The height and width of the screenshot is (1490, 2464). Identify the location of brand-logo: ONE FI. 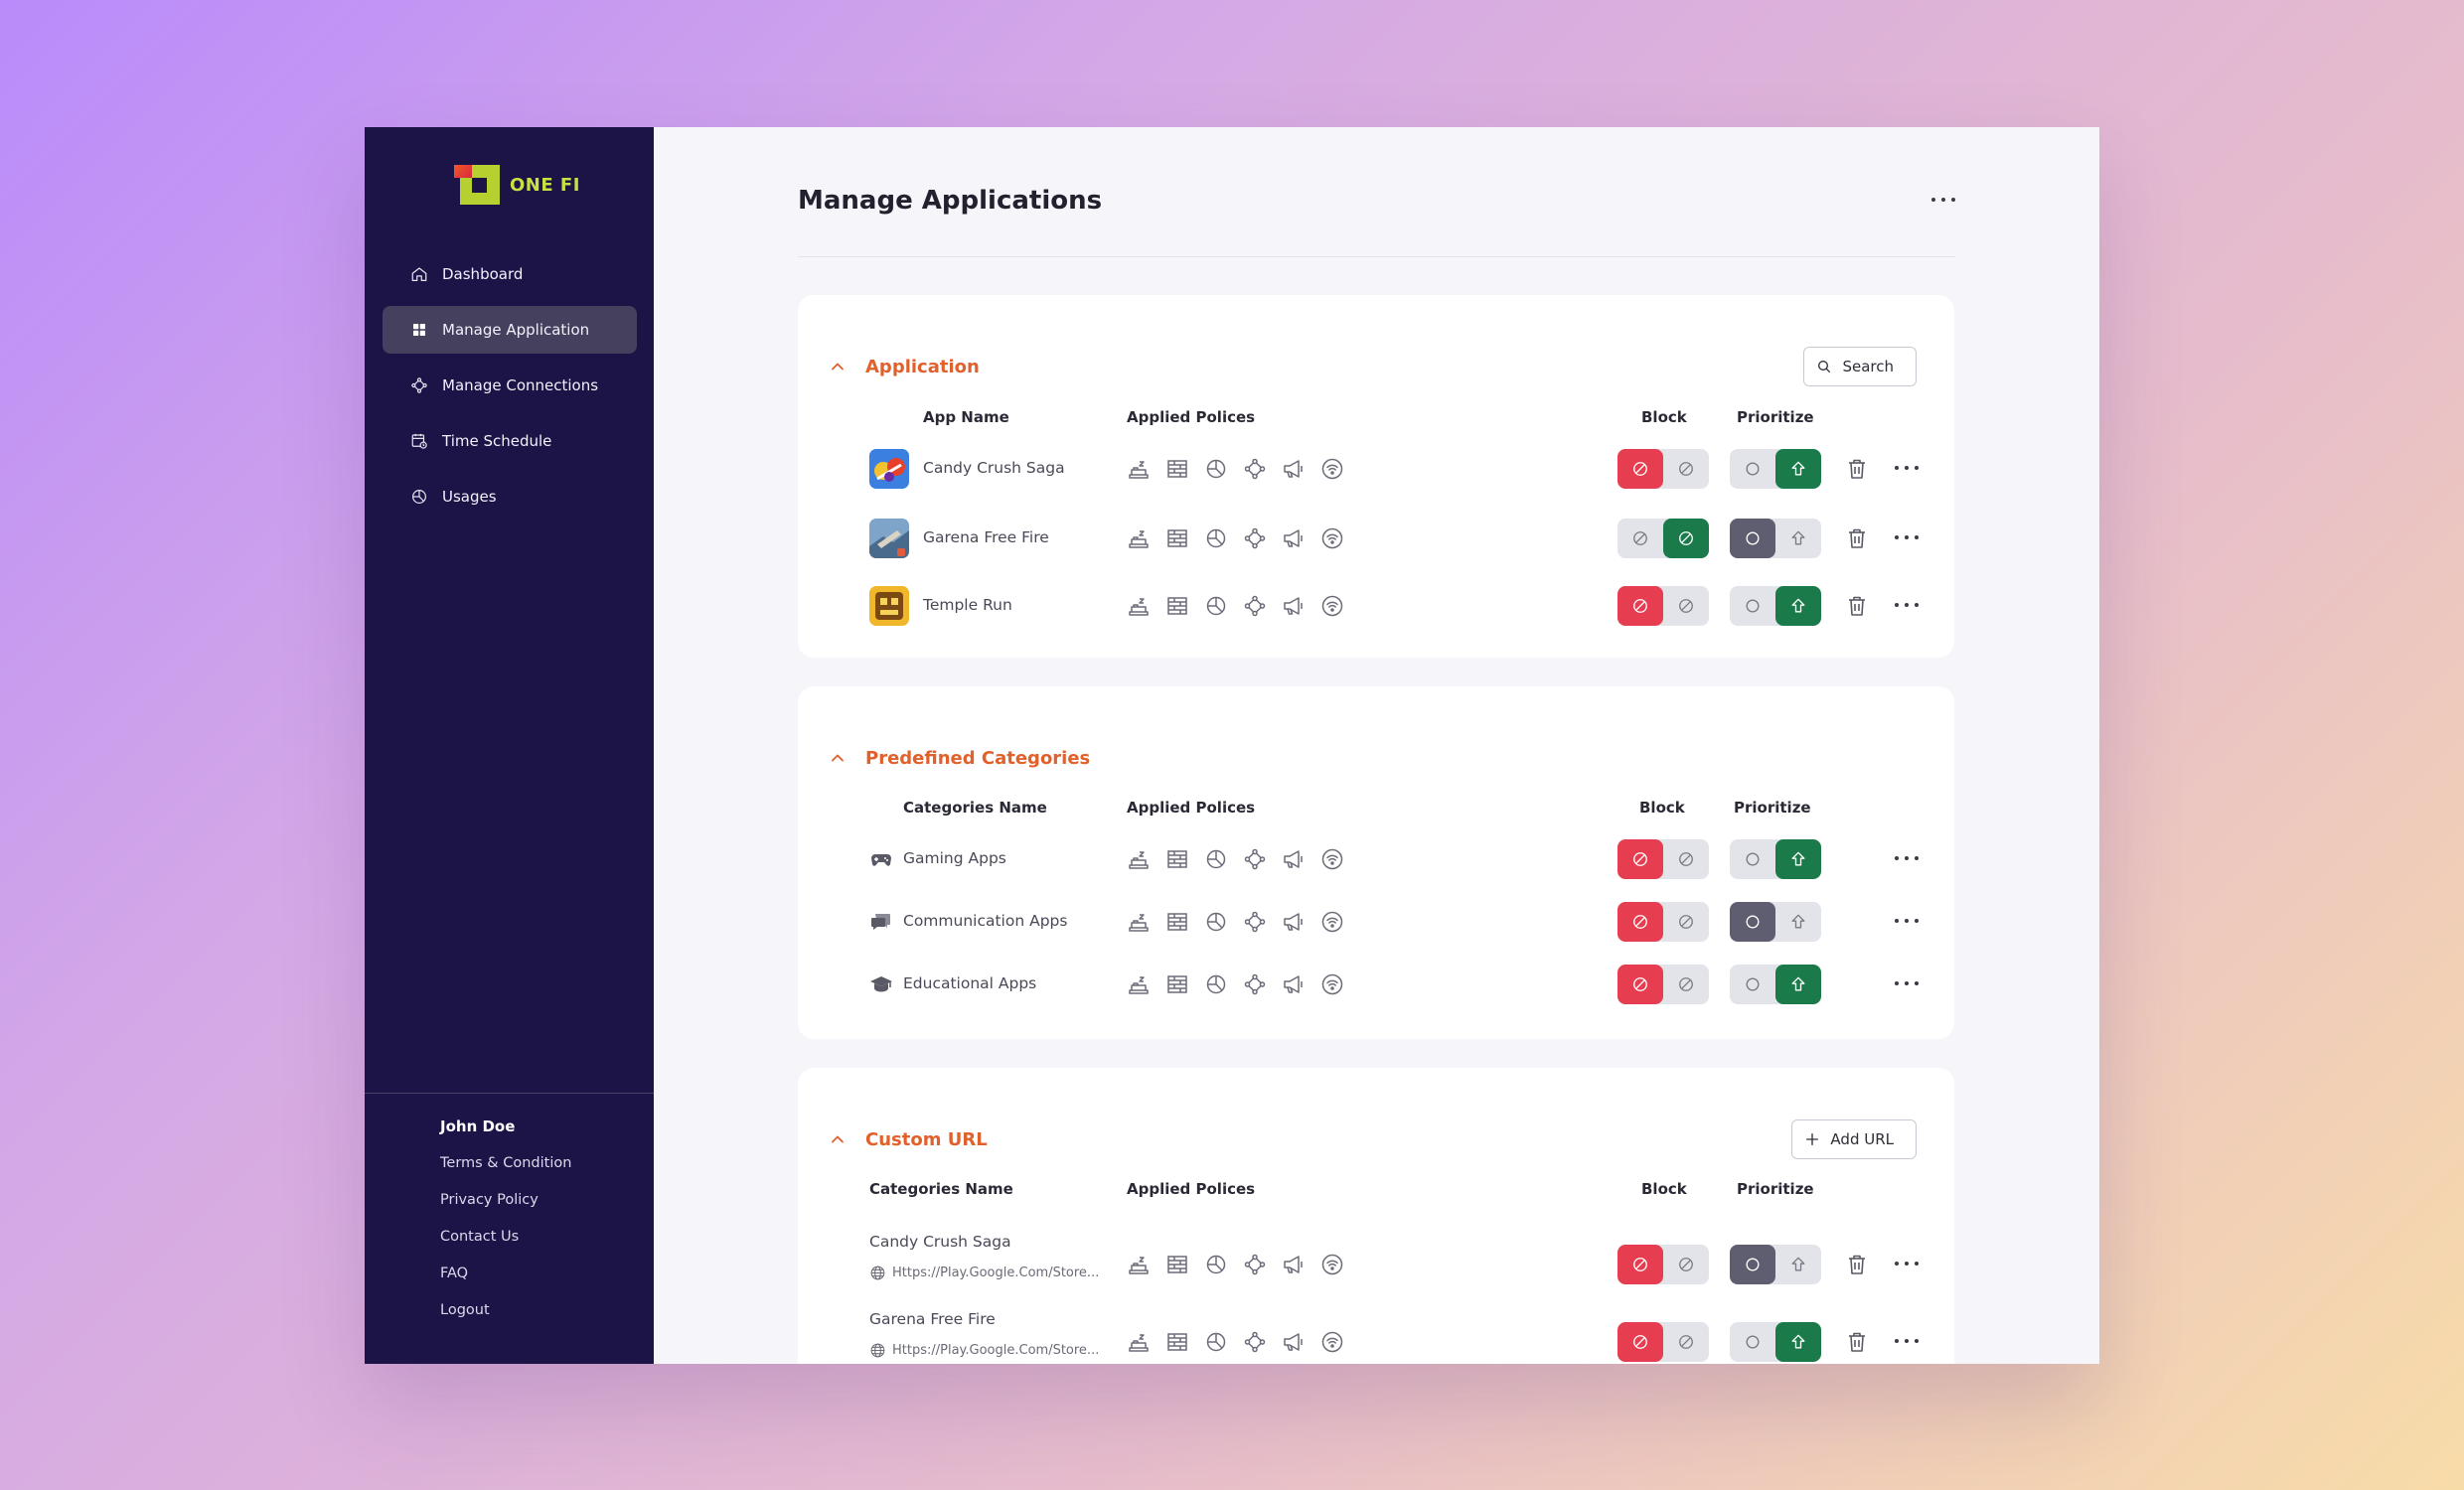
(517, 185).